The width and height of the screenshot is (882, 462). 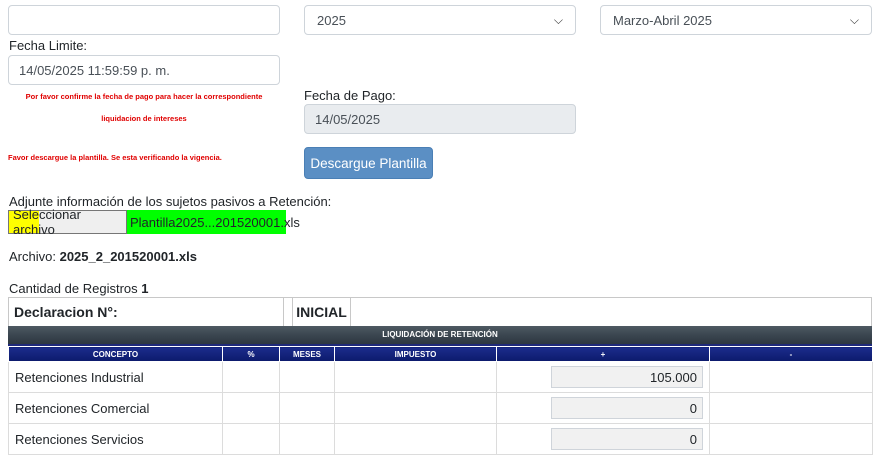 What do you see at coordinates (331, 20) in the screenshot?
I see `year-select-value: 2025` at bounding box center [331, 20].